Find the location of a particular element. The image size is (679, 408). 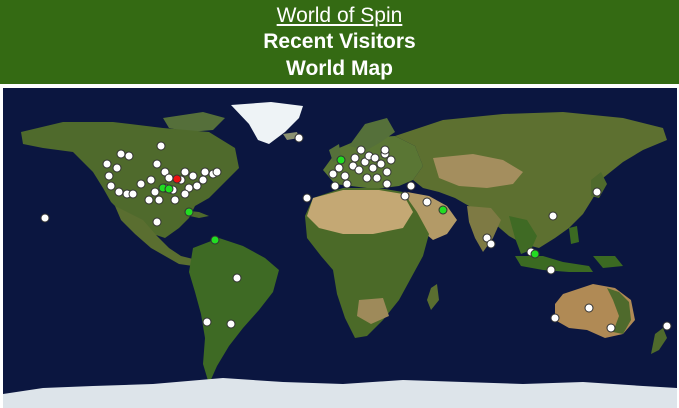

philippines is located at coordinates (574, 235).